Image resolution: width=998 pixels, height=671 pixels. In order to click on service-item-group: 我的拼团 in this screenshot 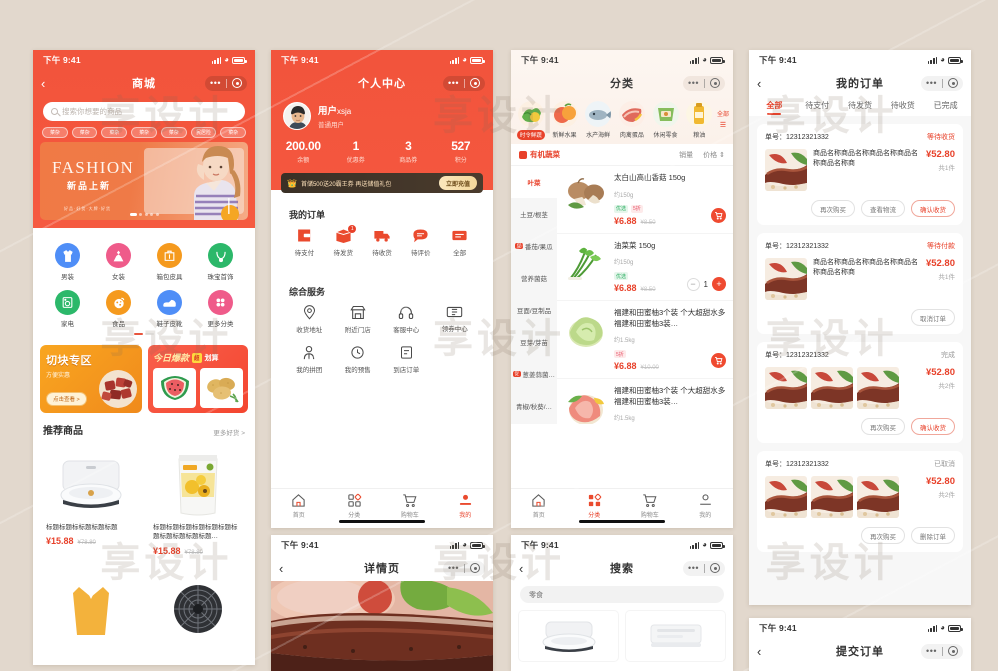, I will do `click(309, 359)`.